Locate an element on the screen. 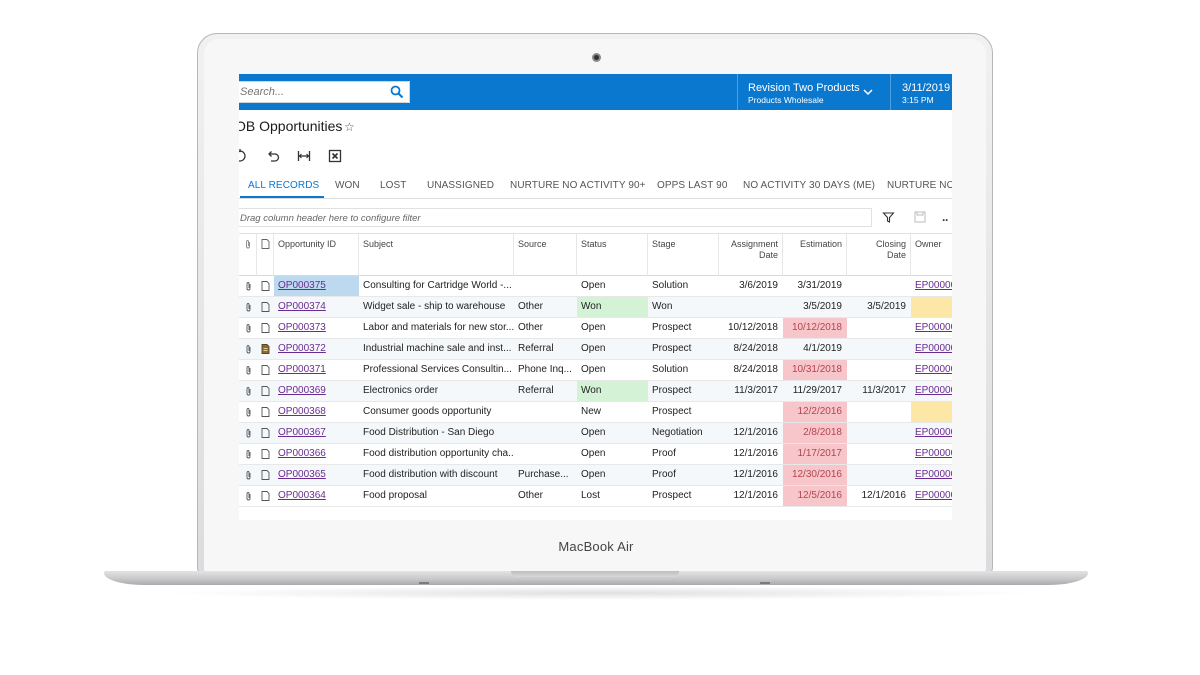  opportunity-id-link: OP000373 is located at coordinates (316, 328).